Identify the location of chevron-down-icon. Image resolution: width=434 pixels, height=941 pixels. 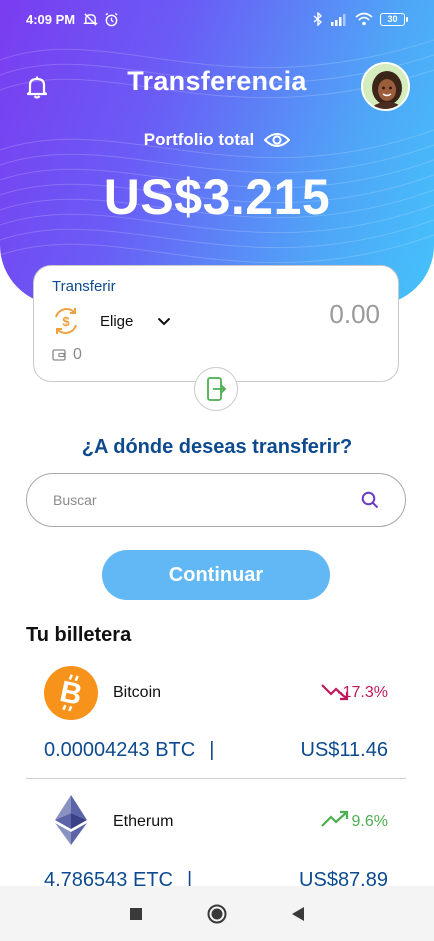
(164, 321).